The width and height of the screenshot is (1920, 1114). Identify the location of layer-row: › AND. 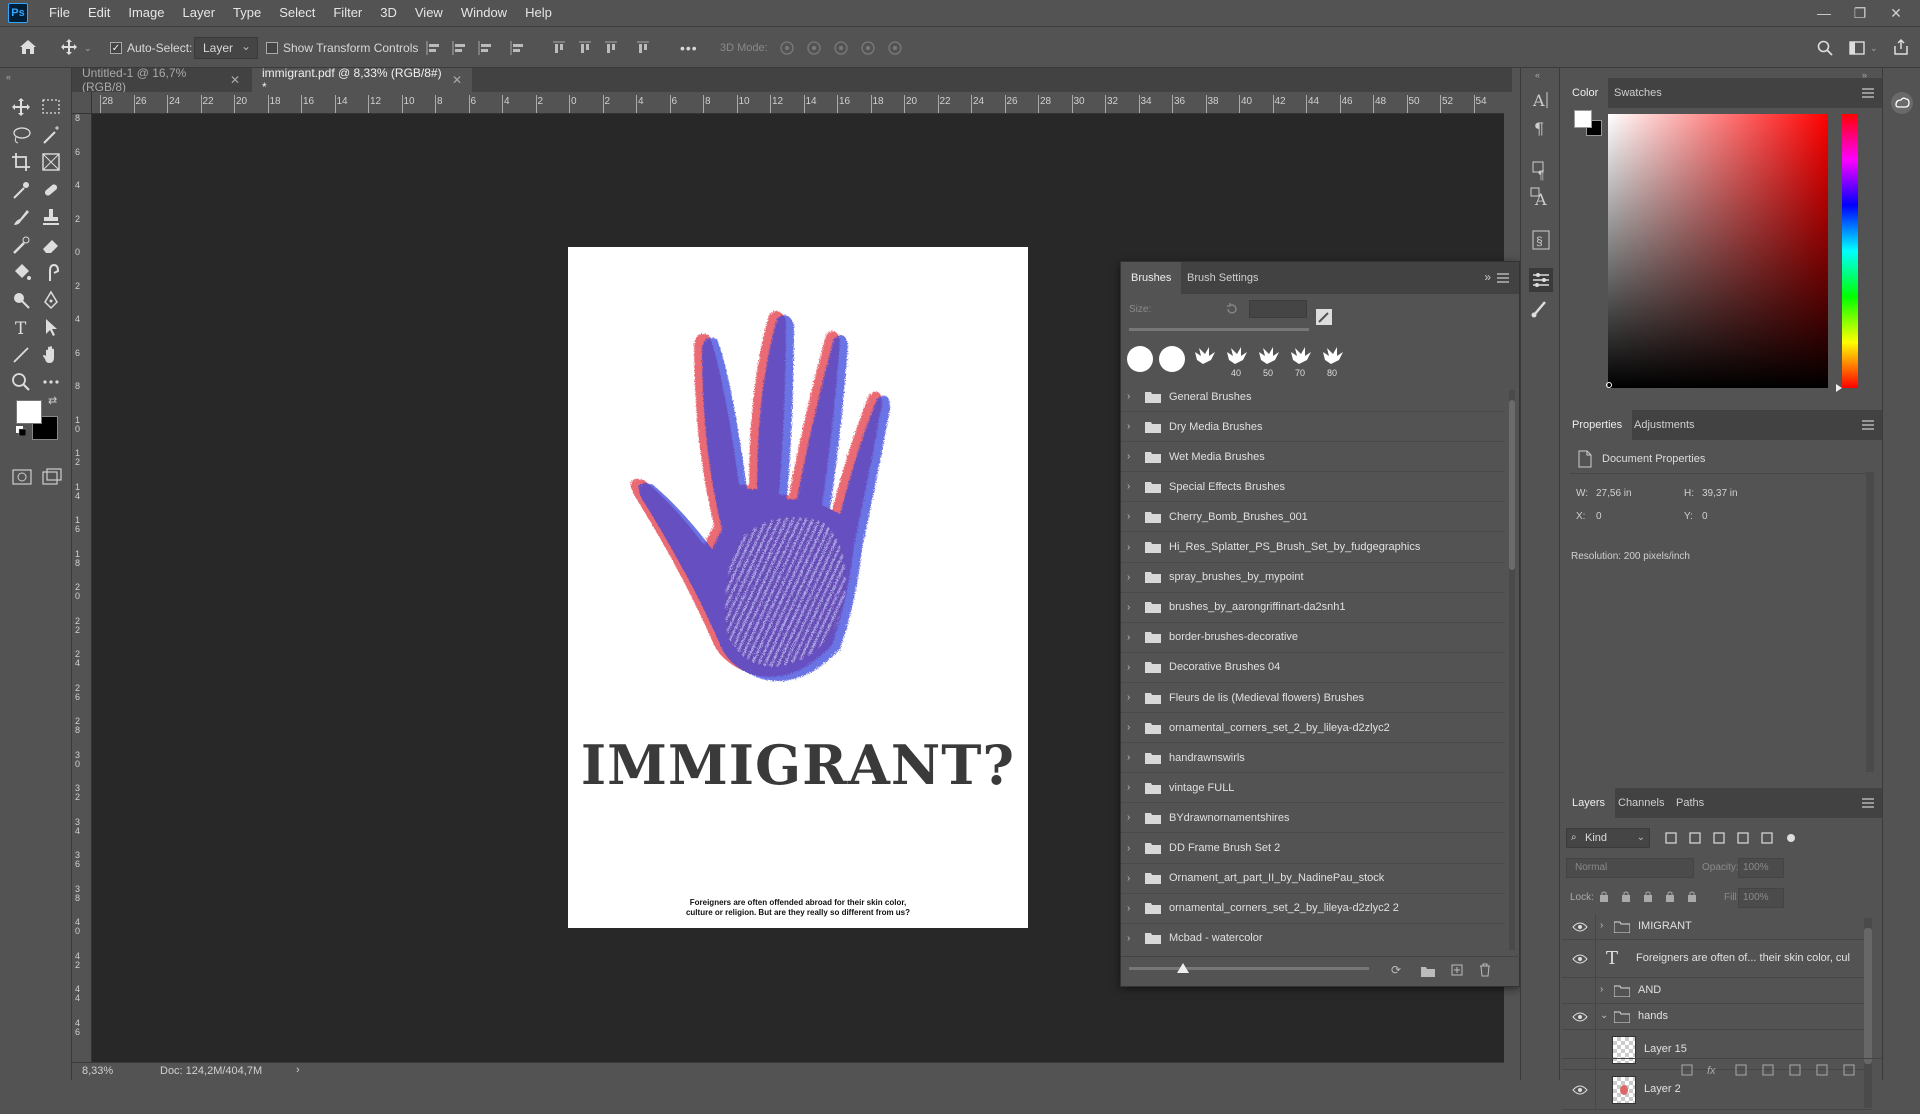
(1717, 991).